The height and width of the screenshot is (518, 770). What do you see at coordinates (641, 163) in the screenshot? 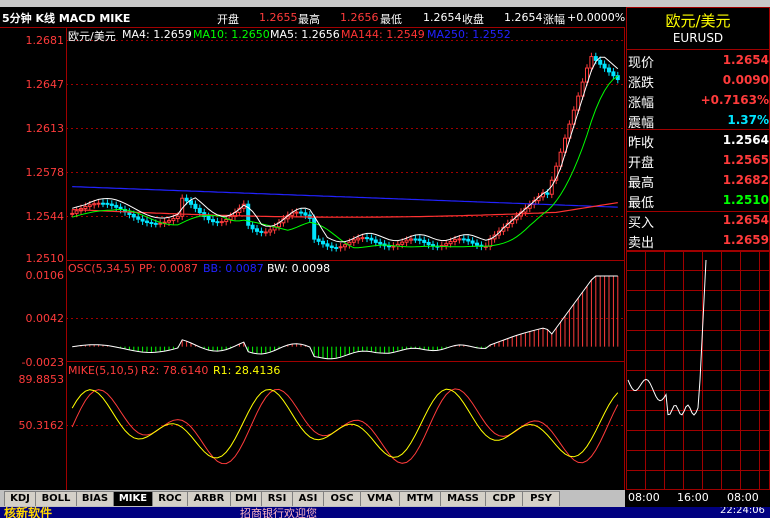
I see `quote-label: 开盘` at bounding box center [641, 163].